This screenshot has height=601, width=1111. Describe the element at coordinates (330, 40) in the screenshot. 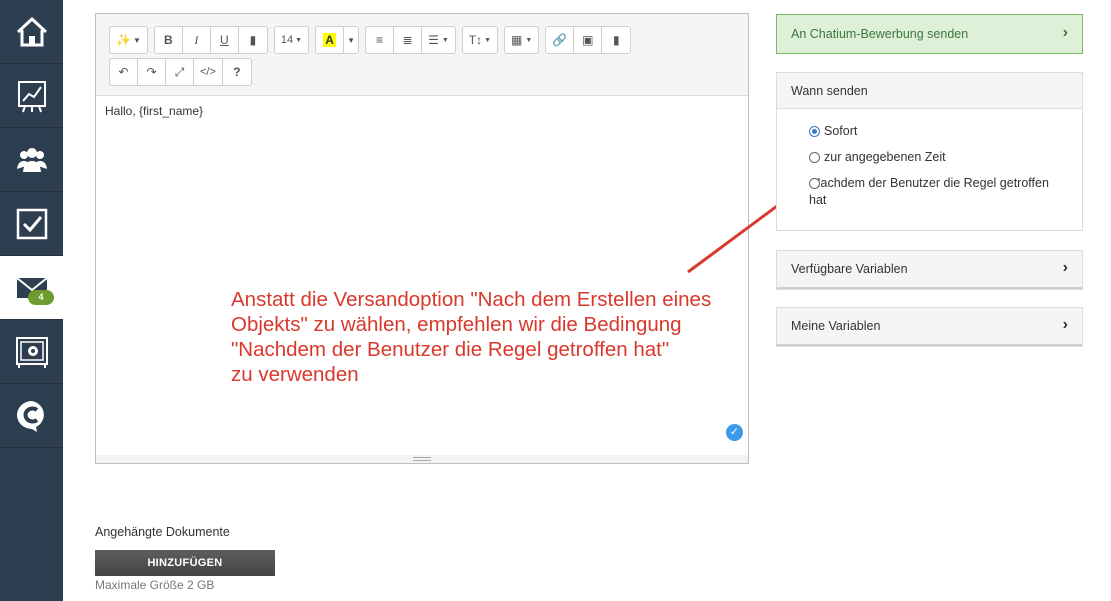

I see `highlight-color-button: A` at that location.